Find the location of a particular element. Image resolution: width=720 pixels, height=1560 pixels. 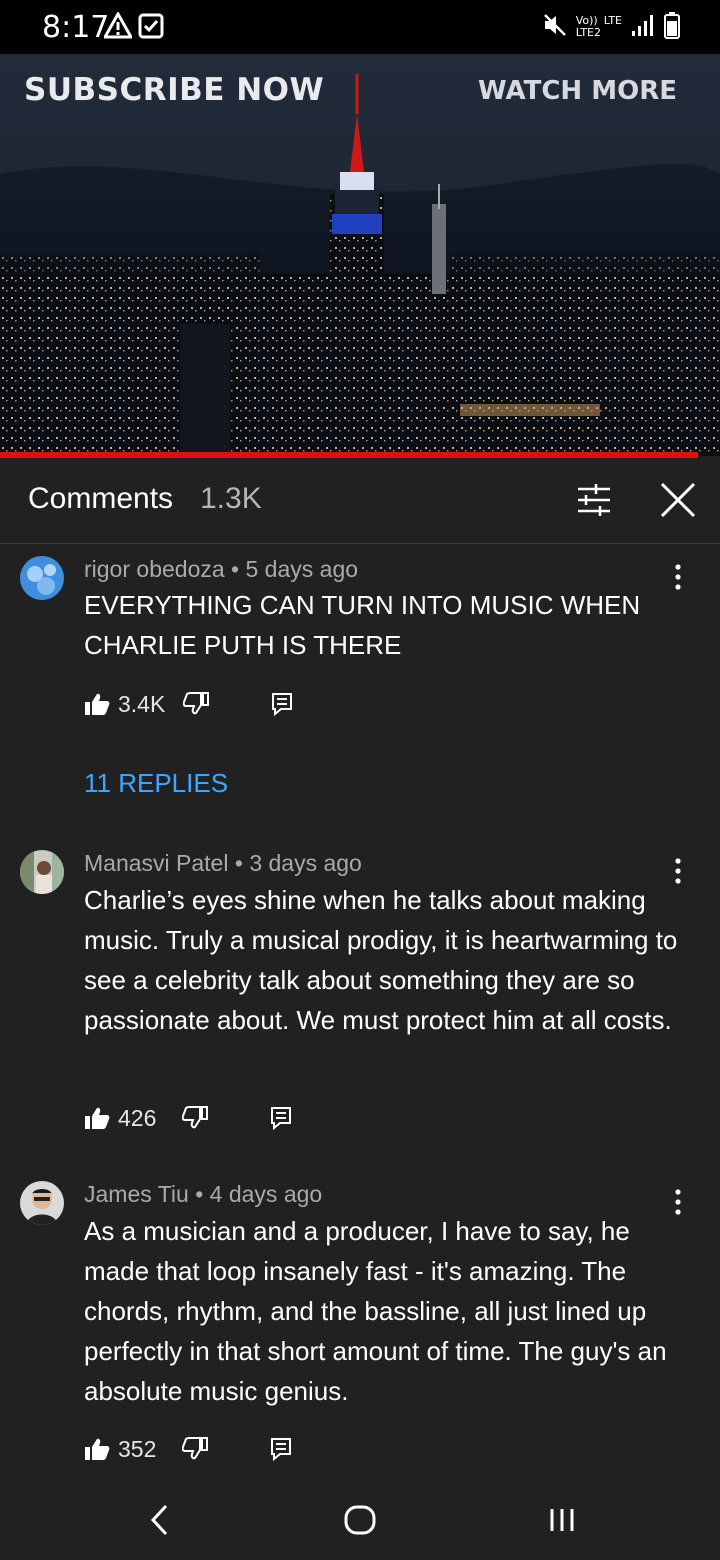

home-icon is located at coordinates (360, 1520).